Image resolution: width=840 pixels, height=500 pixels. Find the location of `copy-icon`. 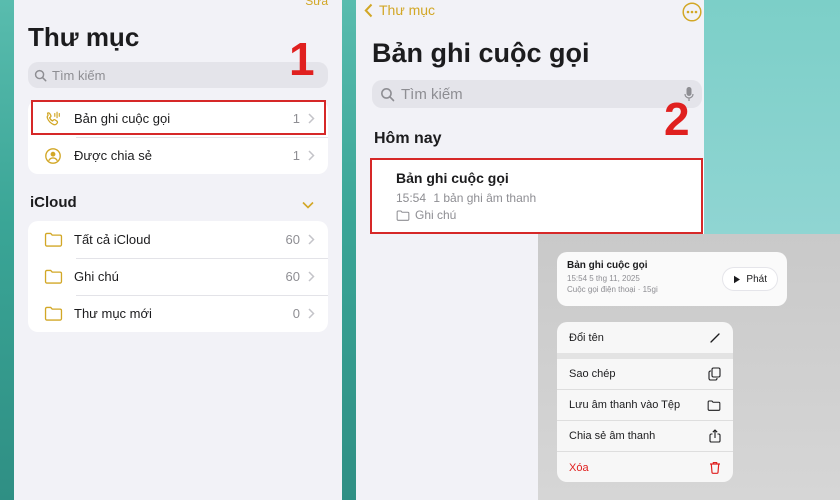

copy-icon is located at coordinates (714, 374).